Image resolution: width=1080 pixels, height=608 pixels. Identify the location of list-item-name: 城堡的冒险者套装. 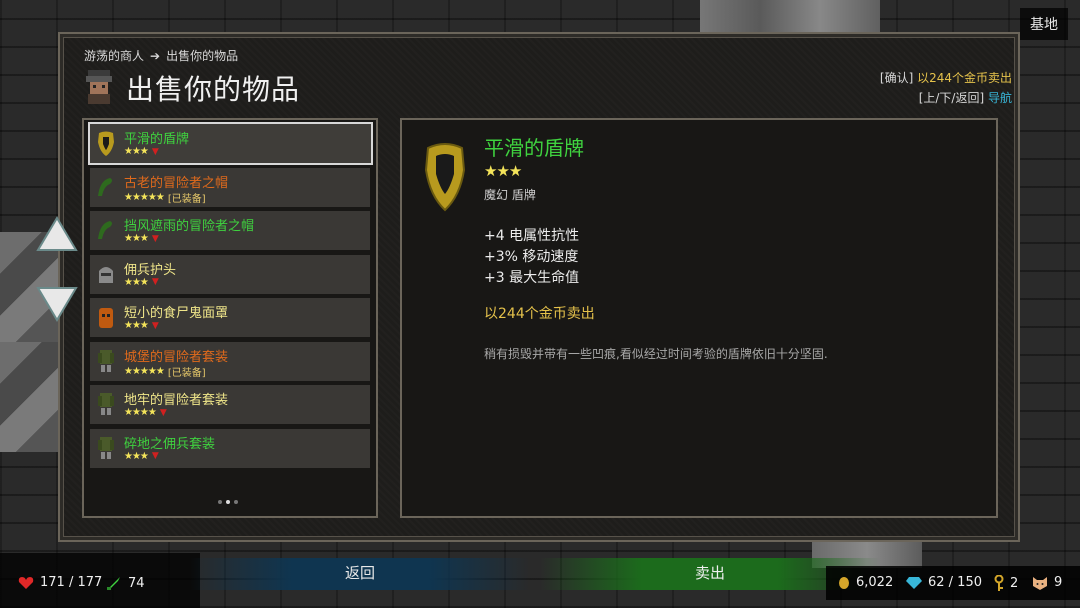
(176, 357).